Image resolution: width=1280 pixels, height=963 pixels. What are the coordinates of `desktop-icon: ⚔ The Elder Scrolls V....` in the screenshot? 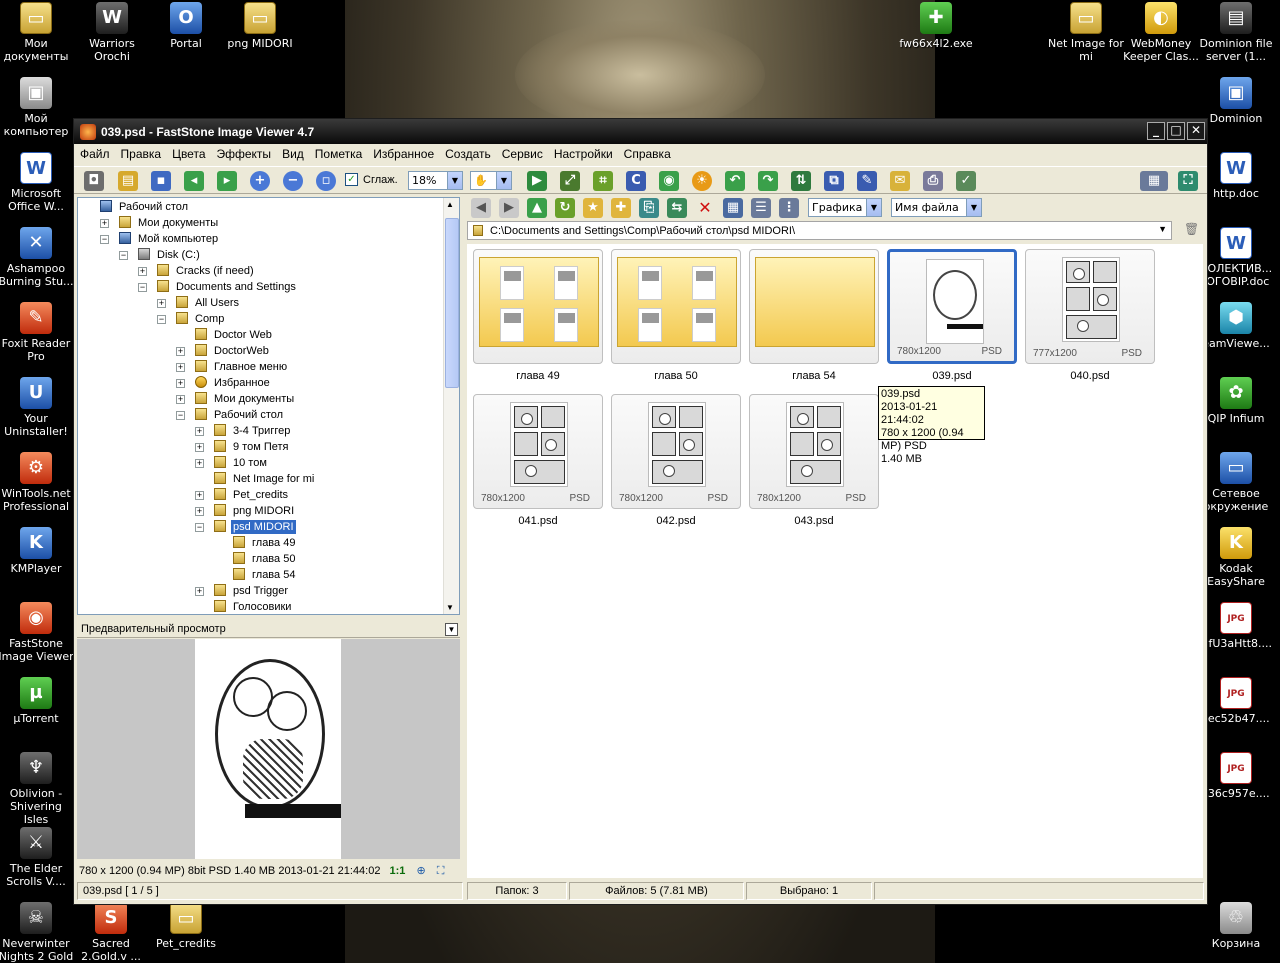 It's located at (37, 857).